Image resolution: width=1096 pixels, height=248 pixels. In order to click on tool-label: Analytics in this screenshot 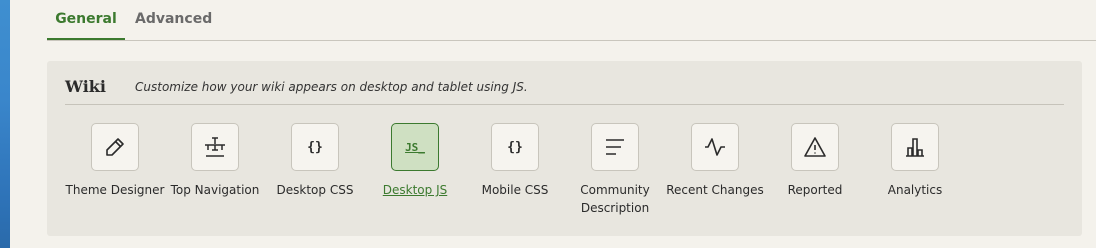, I will do `click(915, 190)`.